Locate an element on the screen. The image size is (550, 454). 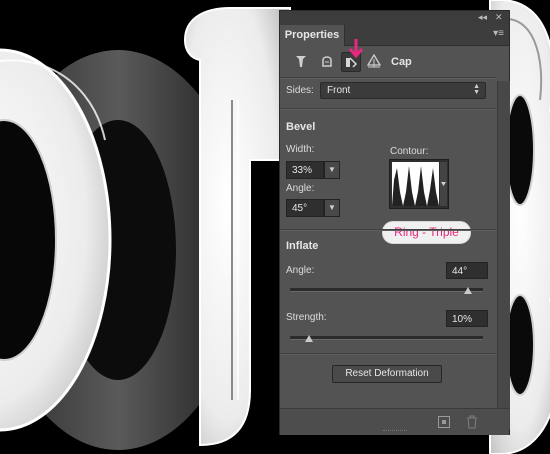
sides-value: Front is located at coordinates (339, 90).